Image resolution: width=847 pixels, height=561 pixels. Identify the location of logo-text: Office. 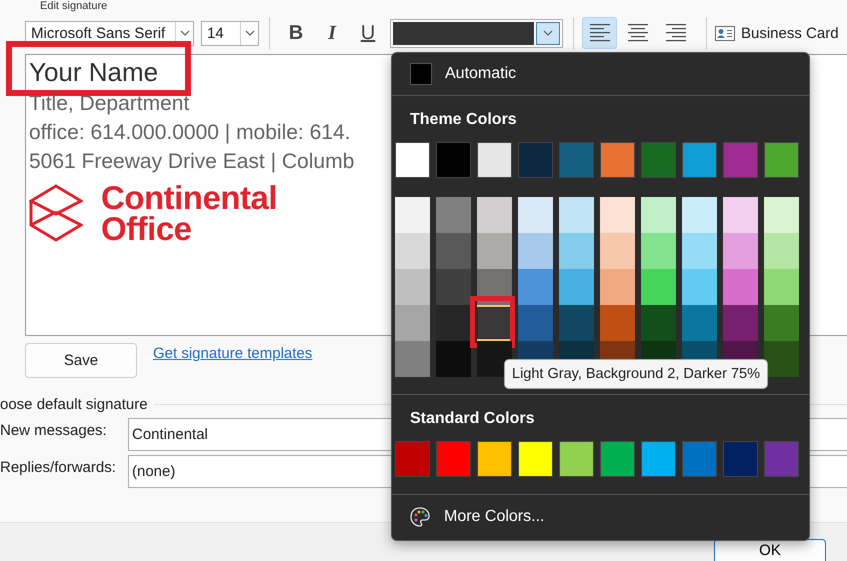
(147, 228).